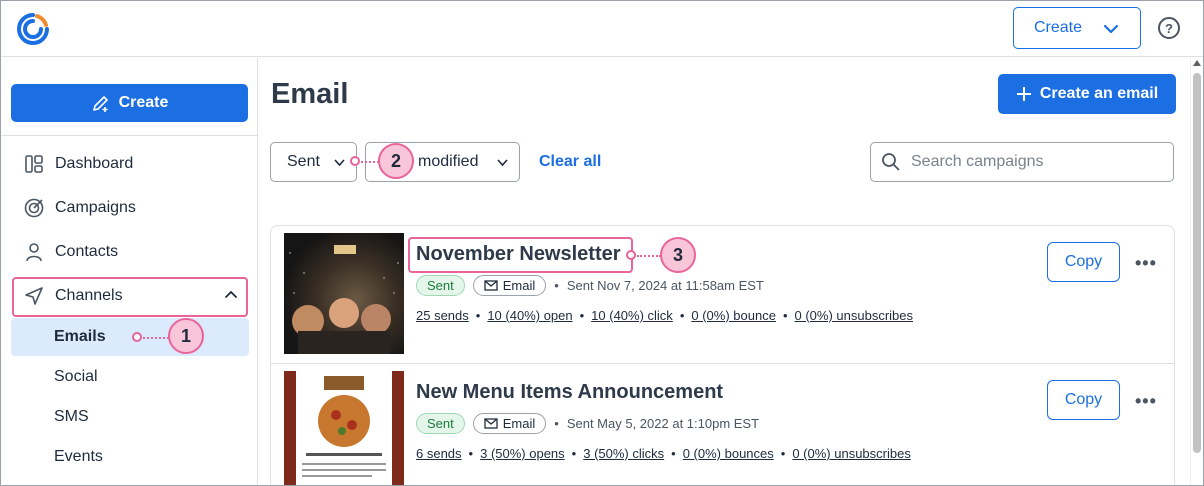 This screenshot has width=1204, height=486. What do you see at coordinates (1197, 263) in the screenshot?
I see `scrollbar-thumb` at bounding box center [1197, 263].